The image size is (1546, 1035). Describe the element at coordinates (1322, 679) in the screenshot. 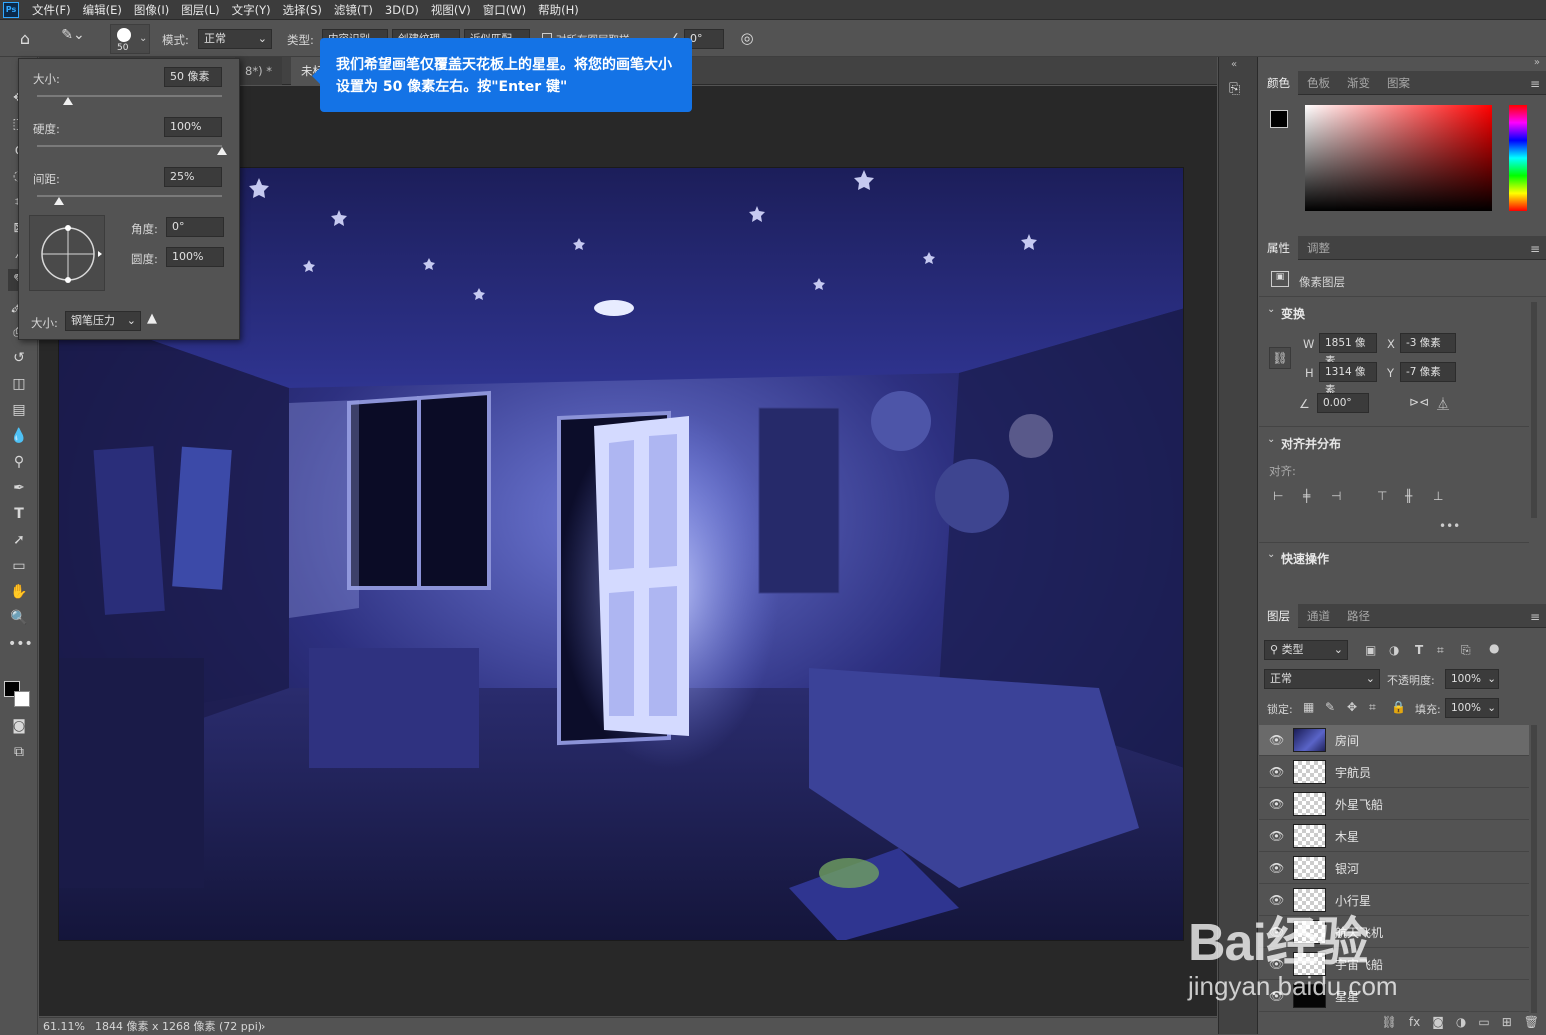

I see `blend-mode-select: 正常 ⌄` at that location.